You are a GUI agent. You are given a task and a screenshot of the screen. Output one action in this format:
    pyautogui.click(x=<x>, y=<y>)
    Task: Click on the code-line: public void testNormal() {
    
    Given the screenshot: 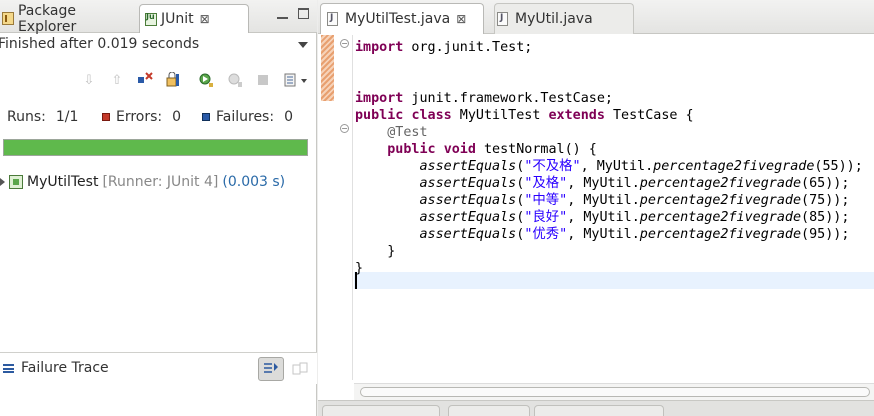 What is the action you would take?
    pyautogui.click(x=476, y=149)
    